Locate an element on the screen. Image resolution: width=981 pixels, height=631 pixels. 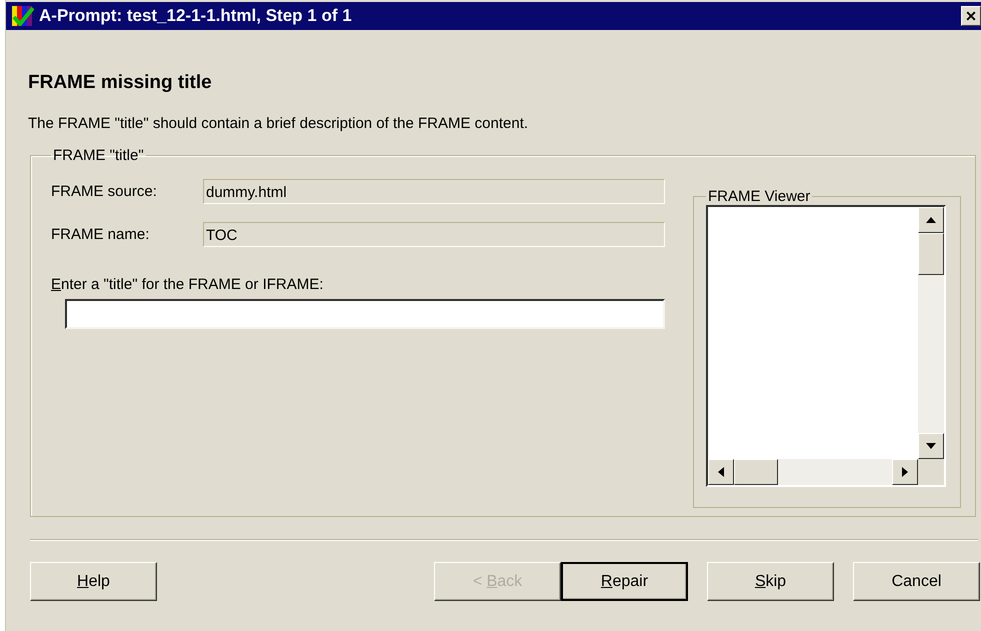
scroll-up-button is located at coordinates (931, 220).